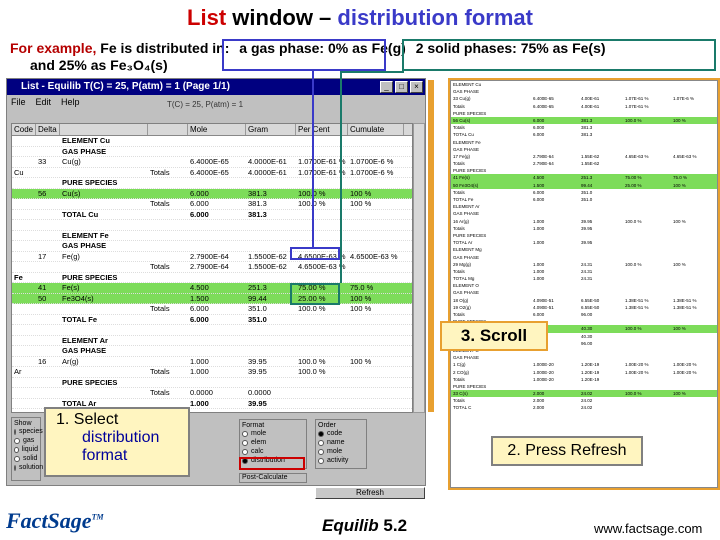  I want to click on title-part-format: distribution format, so click(435, 17).